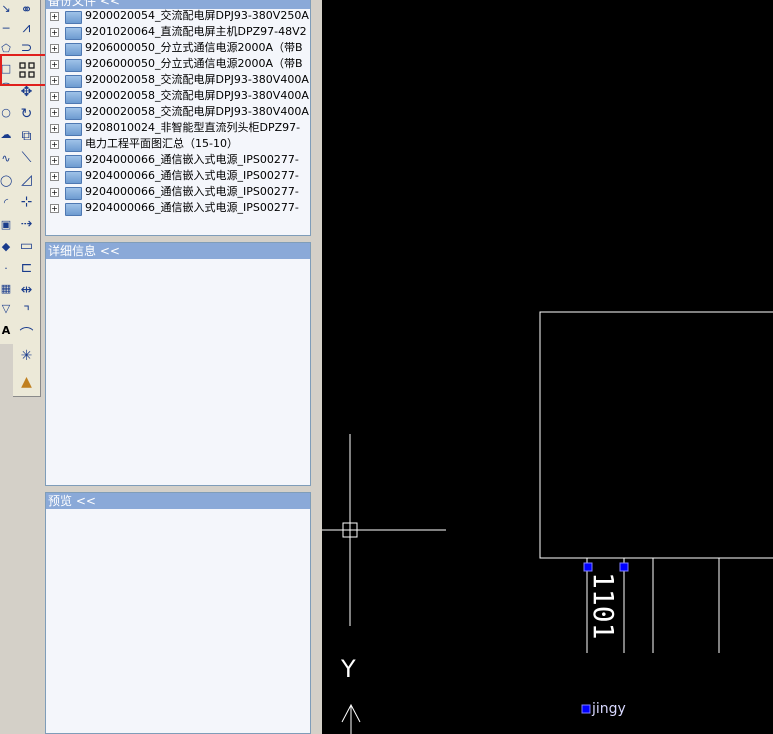  I want to click on chamfer-icon: ⌝, so click(26, 312).